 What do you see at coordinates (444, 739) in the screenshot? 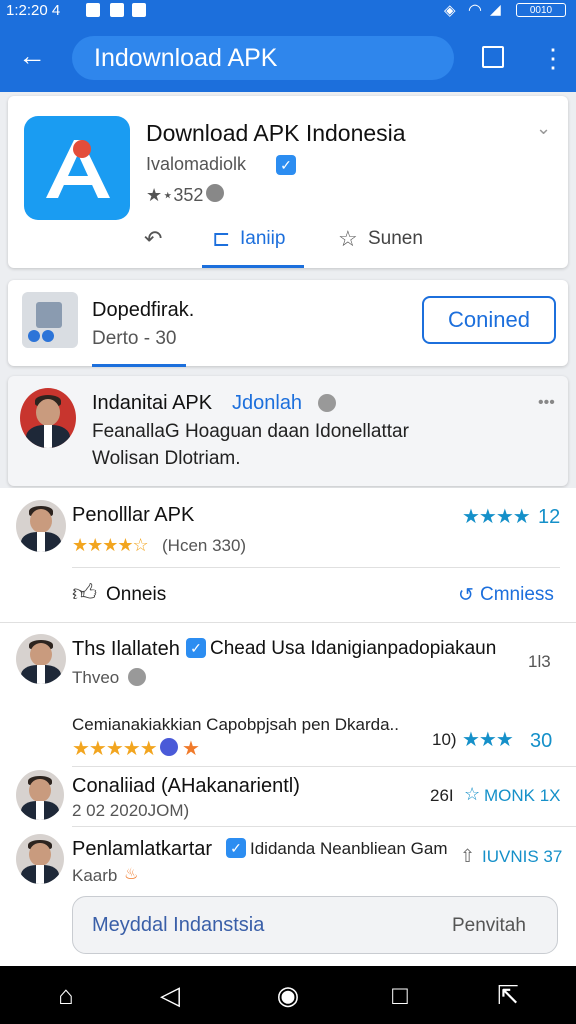
I see `review-count: 10)` at bounding box center [444, 739].